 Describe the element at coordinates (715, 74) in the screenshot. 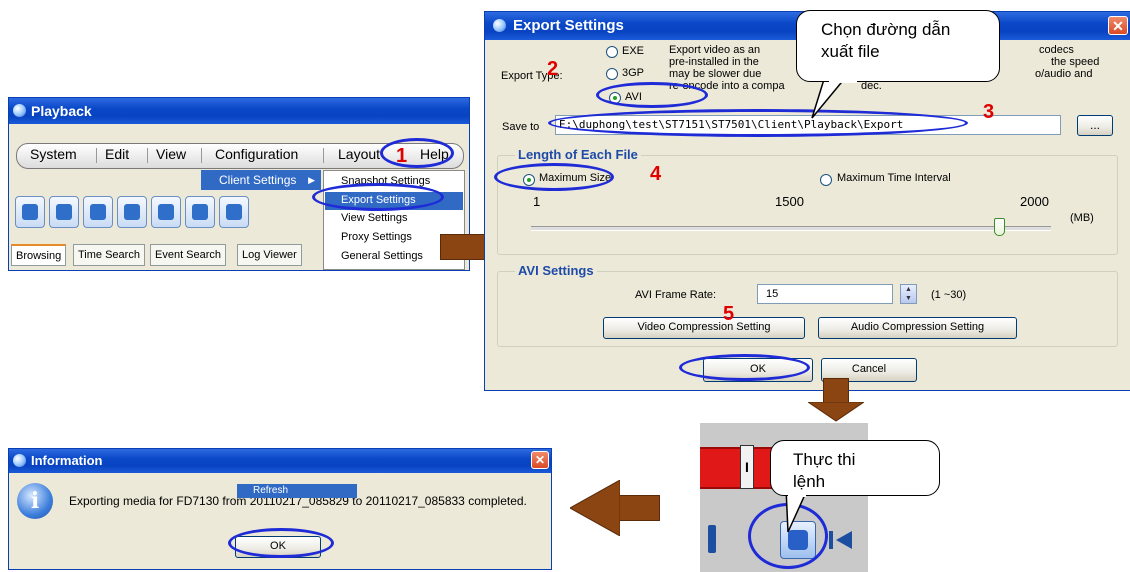

I see `description-line: may be slower due` at that location.